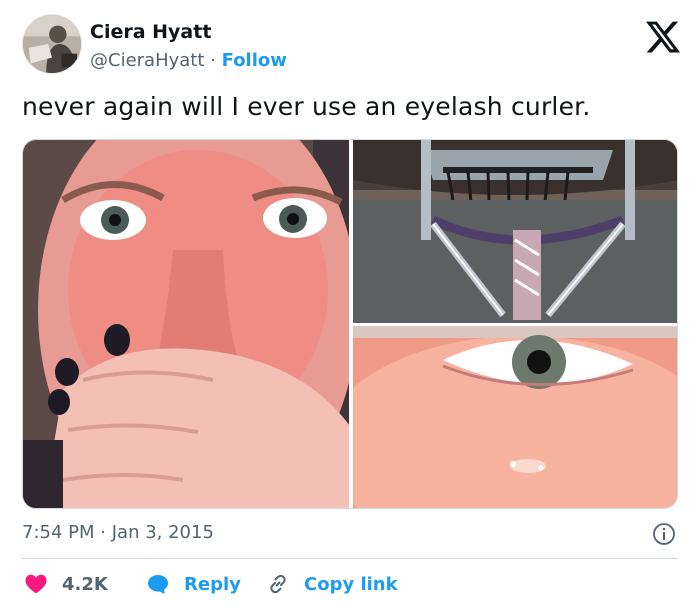  I want to click on tweet-actions: 4.2K Reply Copy link, so click(352, 584).